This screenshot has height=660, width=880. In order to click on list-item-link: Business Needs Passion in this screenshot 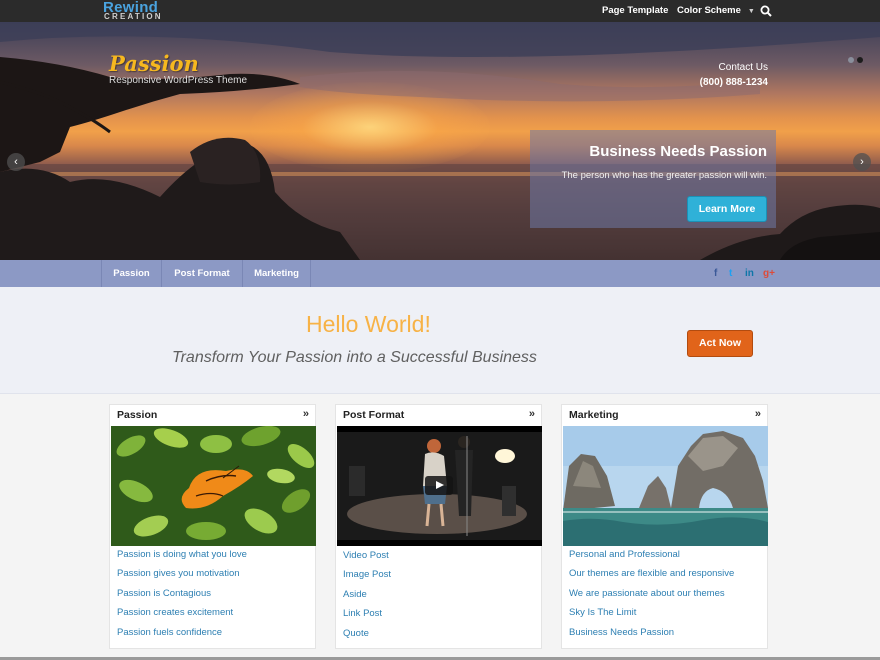, I will do `click(651, 636)`.